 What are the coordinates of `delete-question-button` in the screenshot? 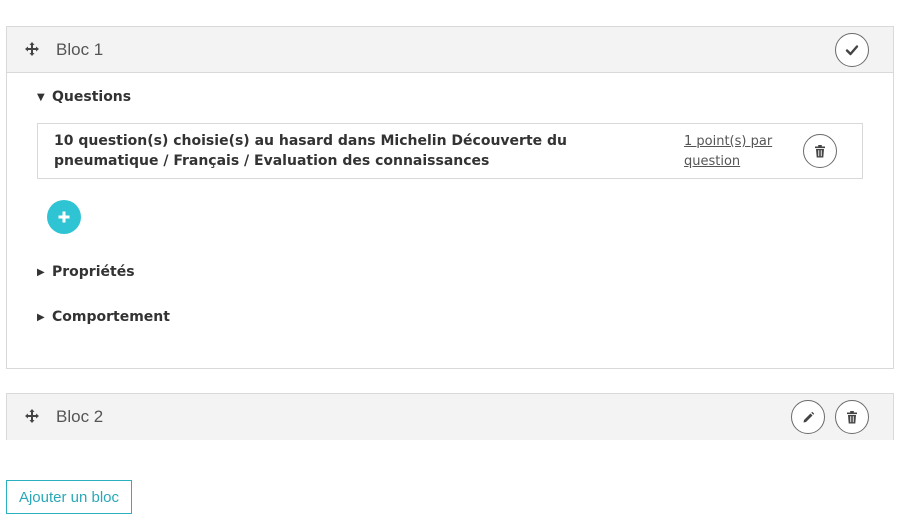 It's located at (820, 151).